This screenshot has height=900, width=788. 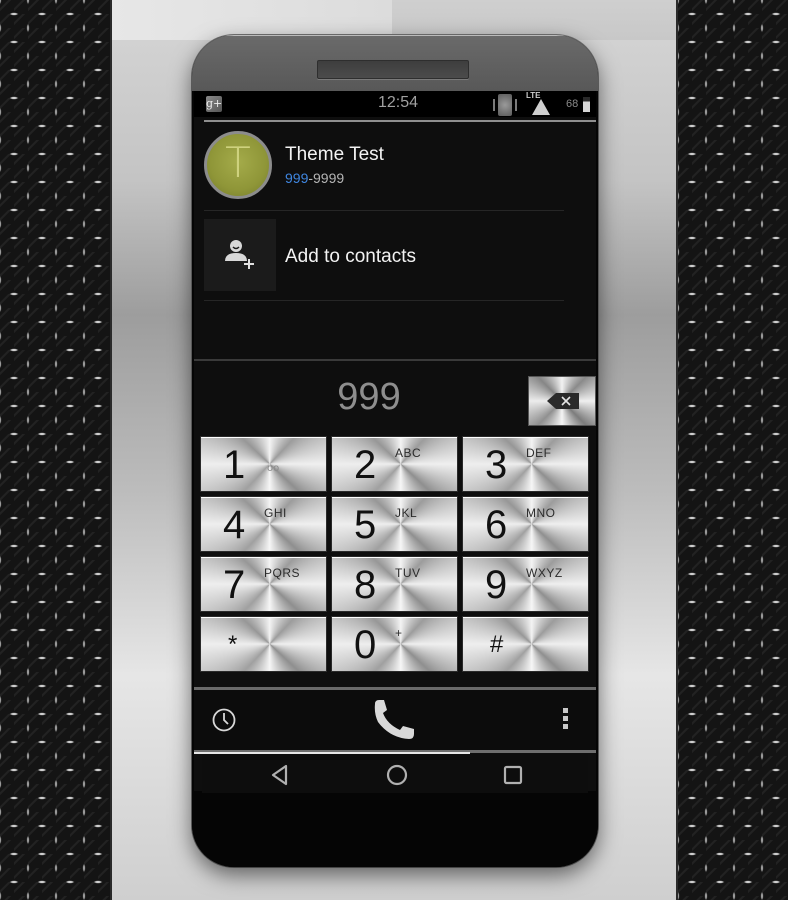 I want to click on key-letters: DEF, so click(x=539, y=453).